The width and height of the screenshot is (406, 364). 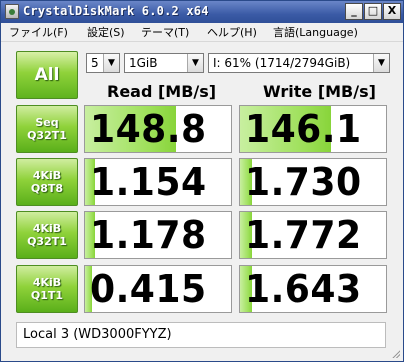 What do you see at coordinates (354, 11) in the screenshot?
I see `minimize-button: _` at bounding box center [354, 11].